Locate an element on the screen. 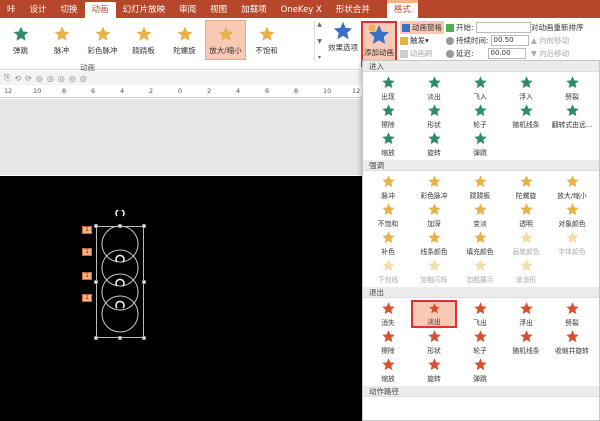  tab-1: 设计 is located at coordinates (38, 10).